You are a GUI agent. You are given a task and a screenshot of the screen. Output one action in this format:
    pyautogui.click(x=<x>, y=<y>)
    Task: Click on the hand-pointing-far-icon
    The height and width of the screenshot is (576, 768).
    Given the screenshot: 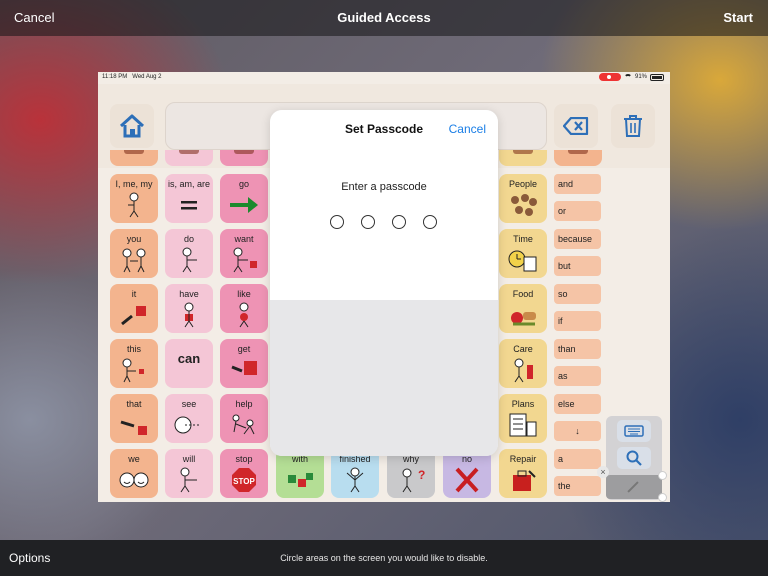 What is the action you would take?
    pyautogui.click(x=133, y=427)
    